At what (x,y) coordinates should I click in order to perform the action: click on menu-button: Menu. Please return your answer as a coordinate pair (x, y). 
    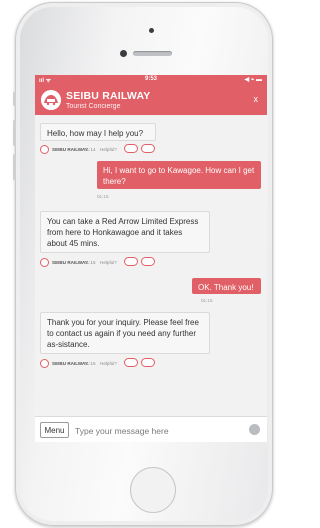
    Looking at the image, I should click on (54, 430).